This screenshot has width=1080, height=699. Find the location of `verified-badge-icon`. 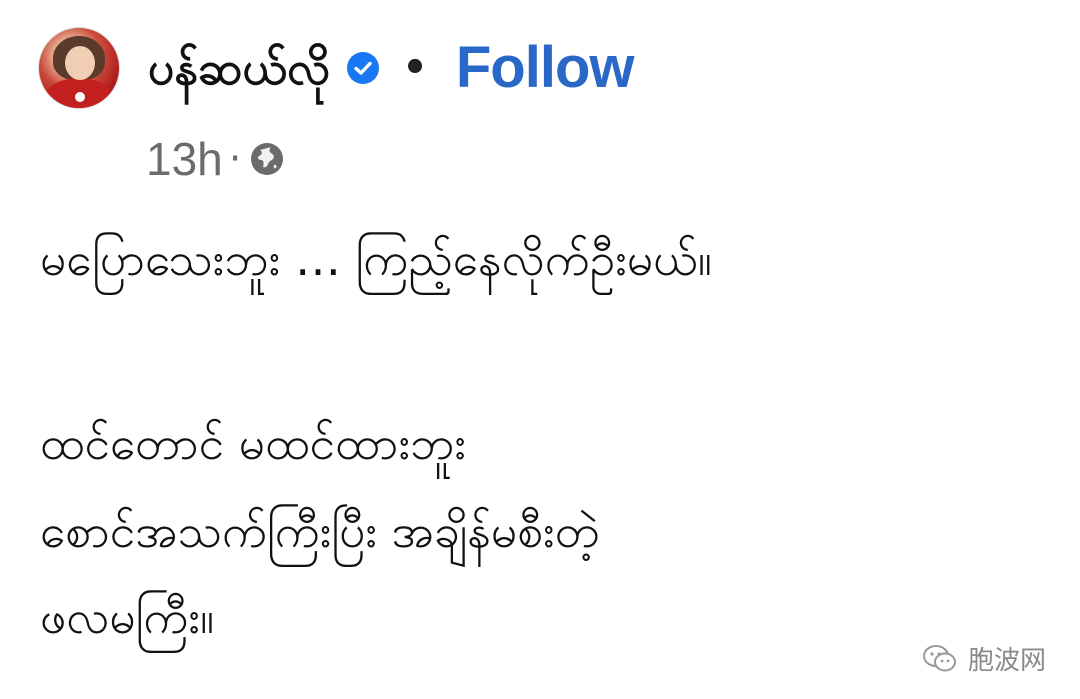

verified-badge-icon is located at coordinates (363, 68).